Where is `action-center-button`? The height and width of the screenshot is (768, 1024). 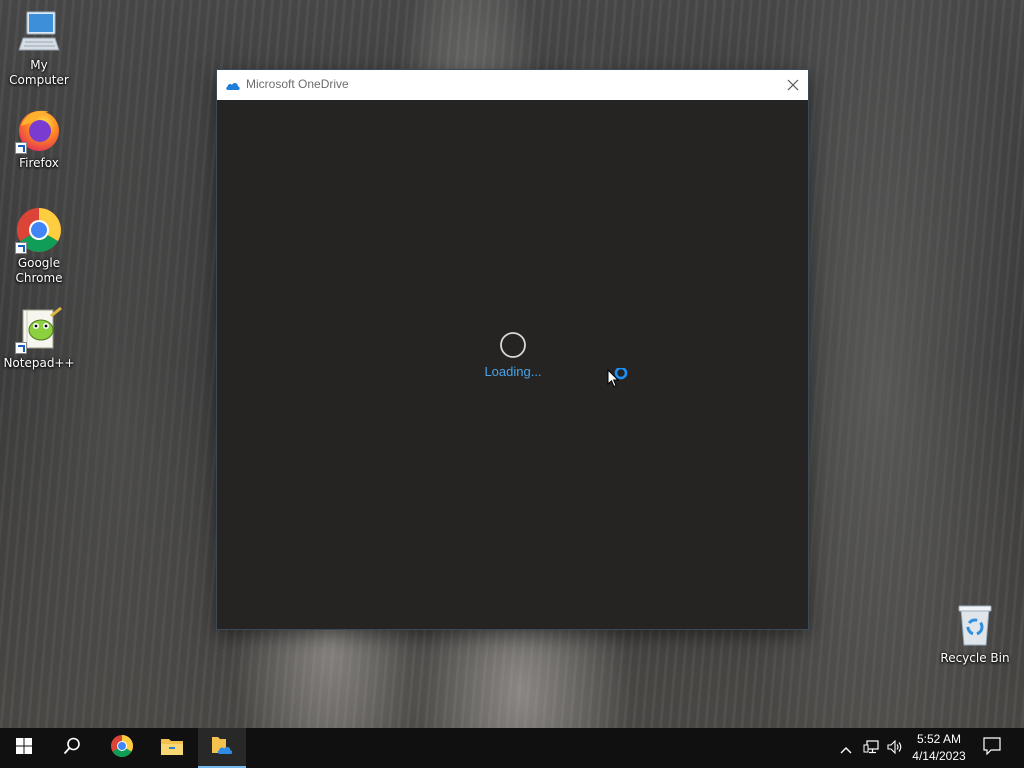
action-center-button is located at coordinates (992, 748).